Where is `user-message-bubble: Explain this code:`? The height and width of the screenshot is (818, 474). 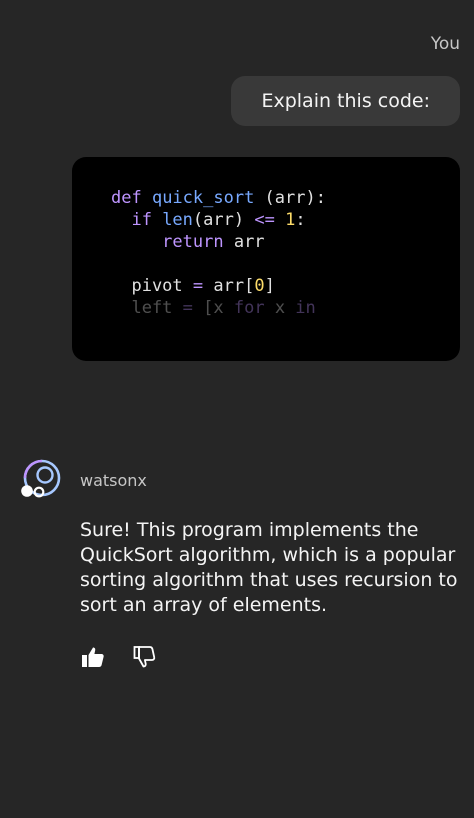
user-message-bubble: Explain this code: is located at coordinates (345, 101).